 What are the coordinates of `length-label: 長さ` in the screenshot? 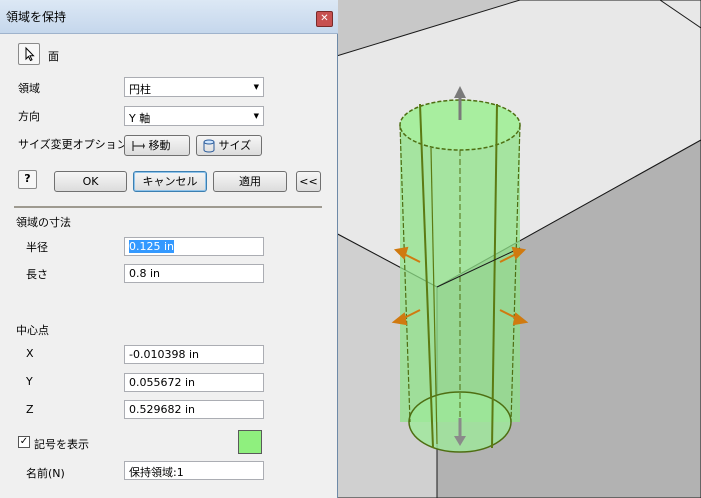 It's located at (37, 274).